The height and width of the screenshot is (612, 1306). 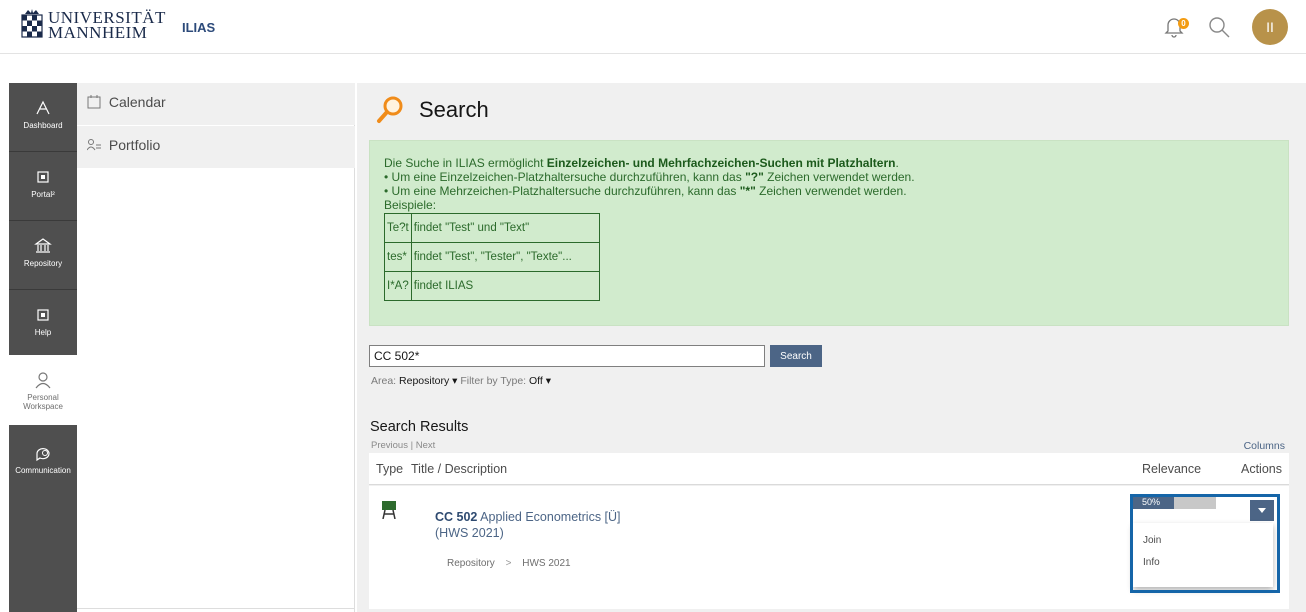 I want to click on search-filters: Area: Repository ▾ Filter by Type: Off ▾, so click(x=461, y=381).